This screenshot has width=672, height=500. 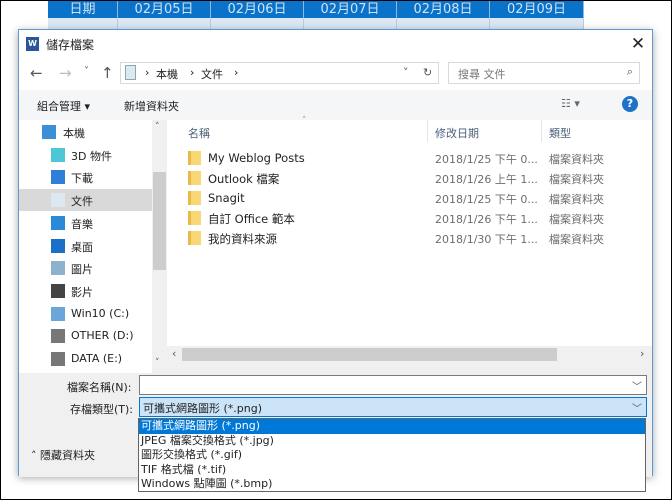 What do you see at coordinates (409, 238) in the screenshot?
I see `file-row: 我的資料來源 2018/1/30 下午 1... 檔案資料夾` at bounding box center [409, 238].